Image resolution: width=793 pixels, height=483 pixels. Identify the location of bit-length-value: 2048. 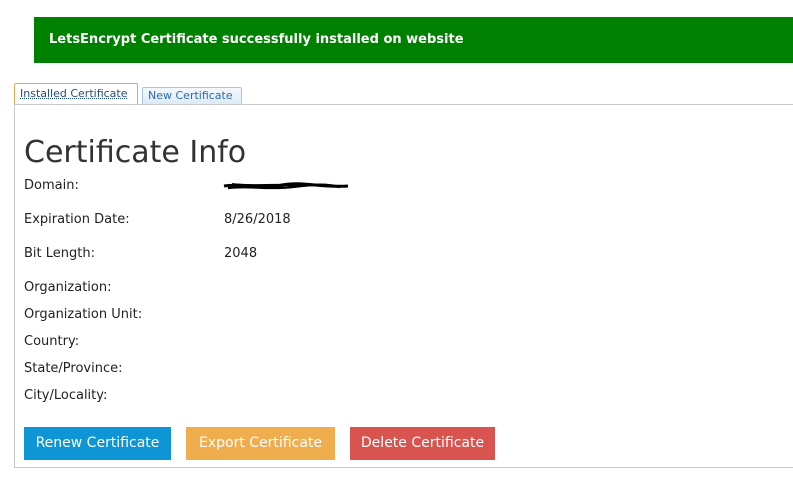
(241, 253).